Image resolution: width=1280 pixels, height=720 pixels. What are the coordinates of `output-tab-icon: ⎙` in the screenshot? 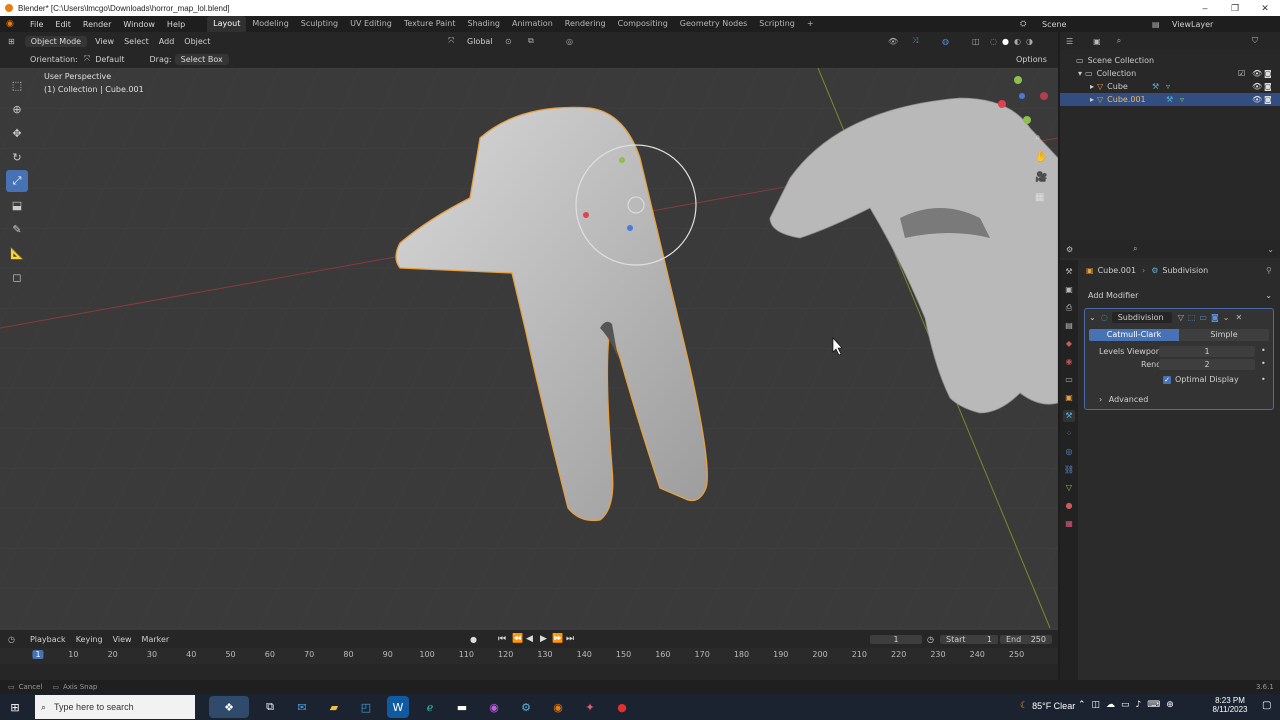 It's located at (1069, 308).